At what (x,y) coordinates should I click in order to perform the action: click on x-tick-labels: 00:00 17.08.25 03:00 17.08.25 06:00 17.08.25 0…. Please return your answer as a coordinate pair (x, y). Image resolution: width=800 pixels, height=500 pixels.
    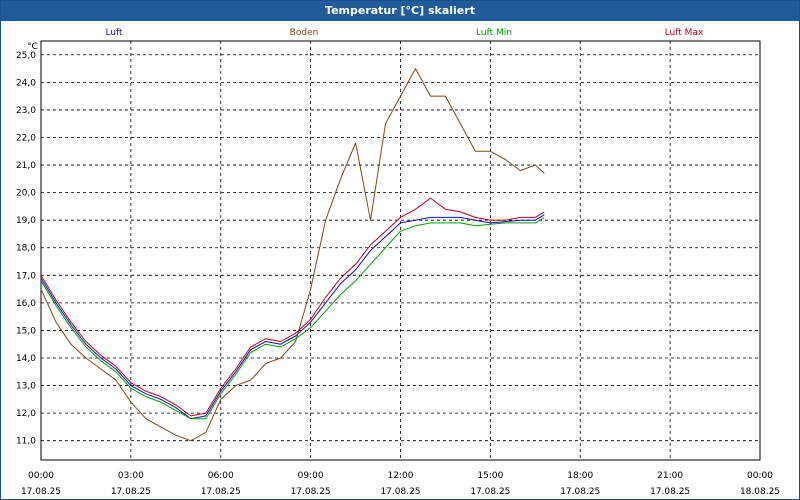
    Looking at the image, I should click on (400, 484).